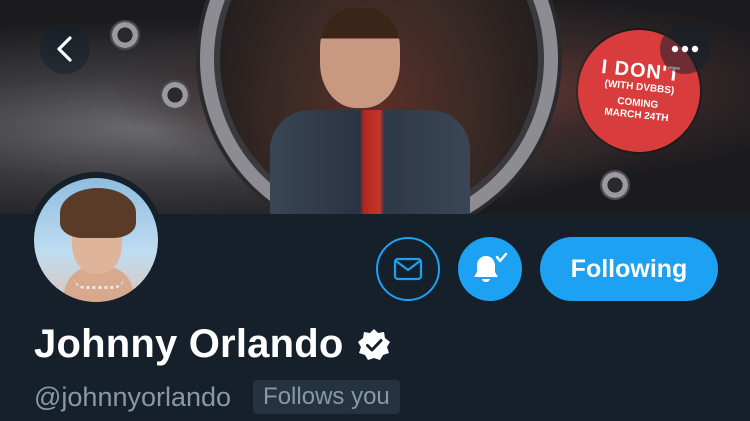 This screenshot has width=750, height=421. I want to click on banner-person-head, so click(360, 58).